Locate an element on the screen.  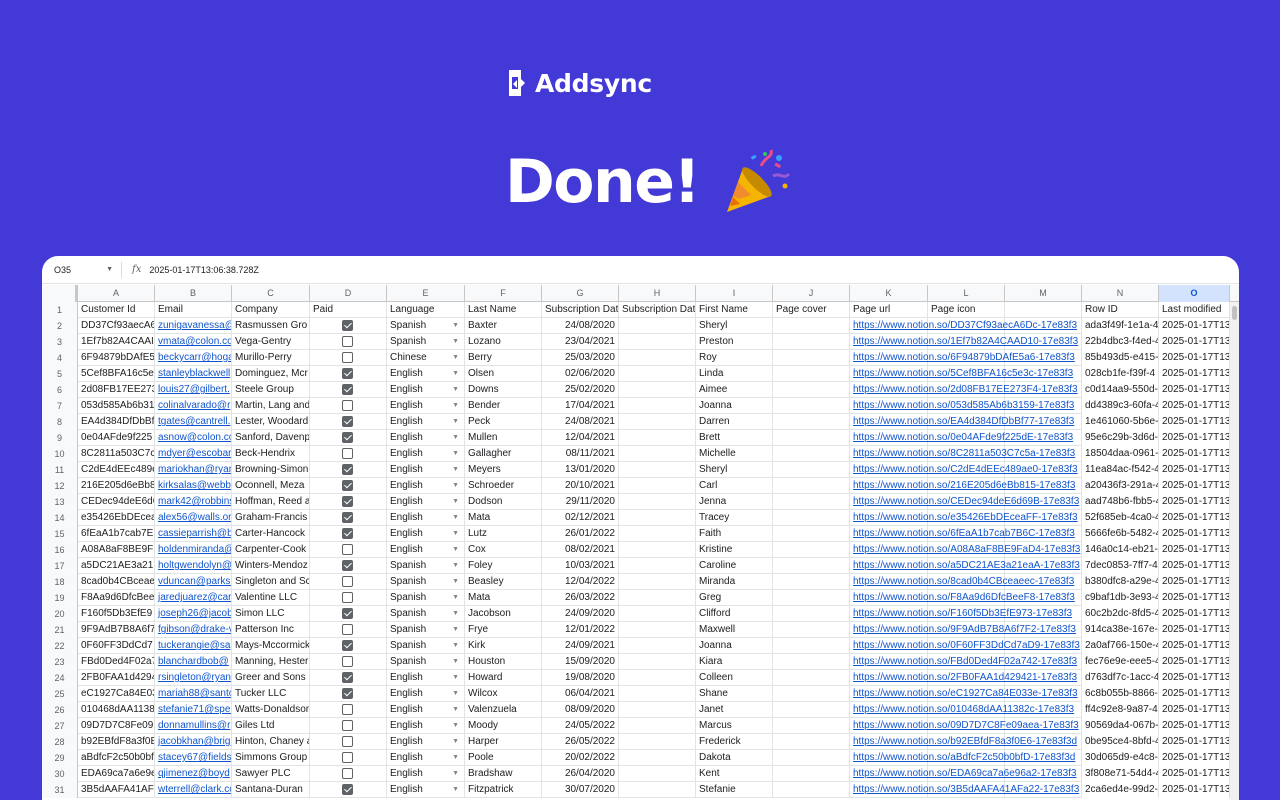
row-number: 1 is located at coordinates (60, 310).